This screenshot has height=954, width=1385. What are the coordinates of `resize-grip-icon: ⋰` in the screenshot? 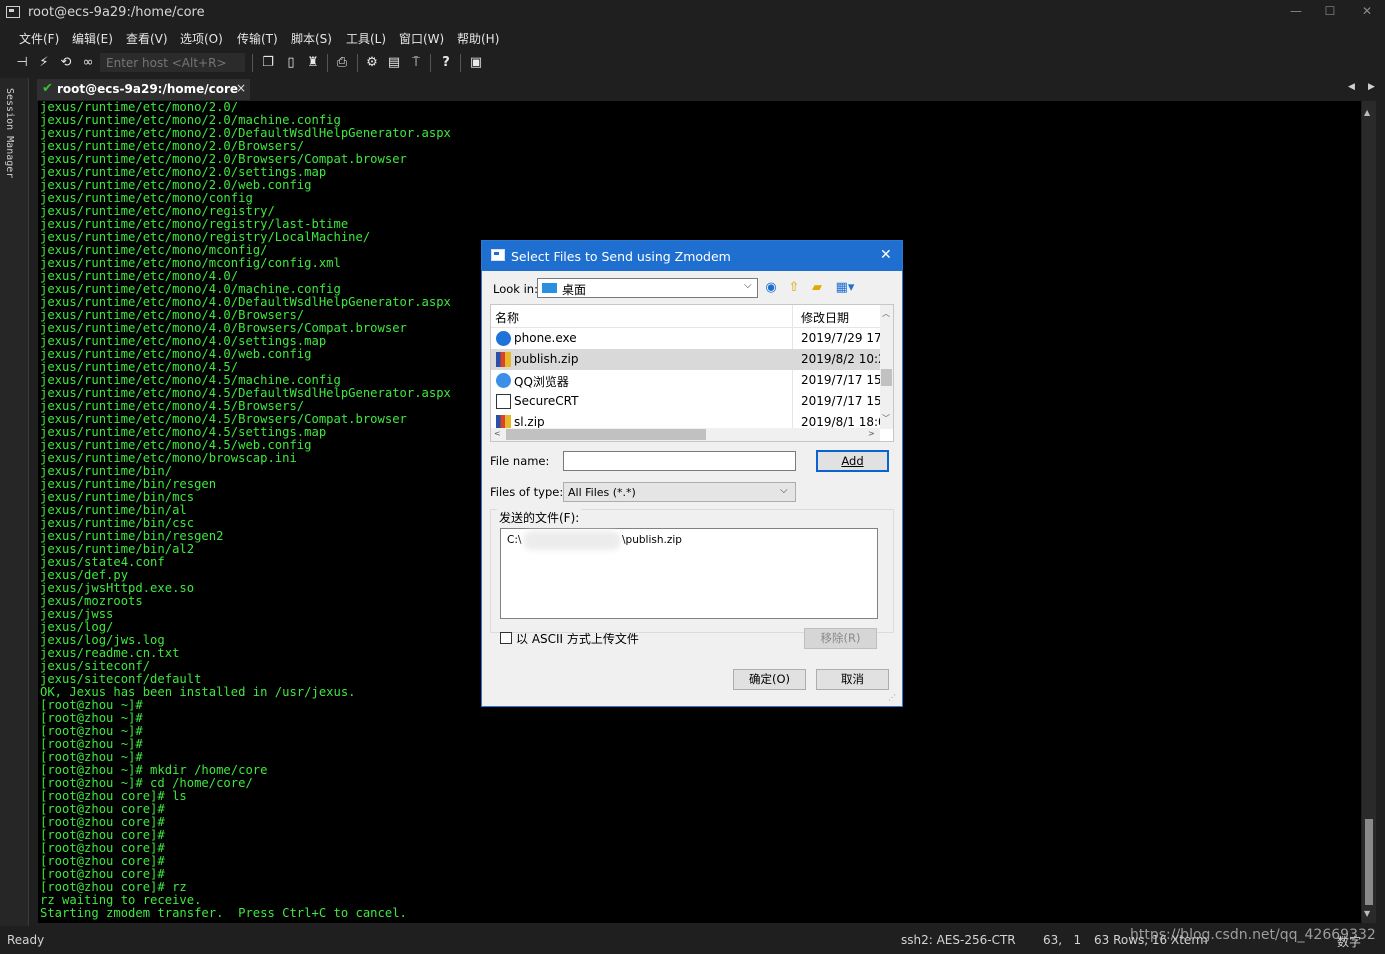 It's located at (892, 697).